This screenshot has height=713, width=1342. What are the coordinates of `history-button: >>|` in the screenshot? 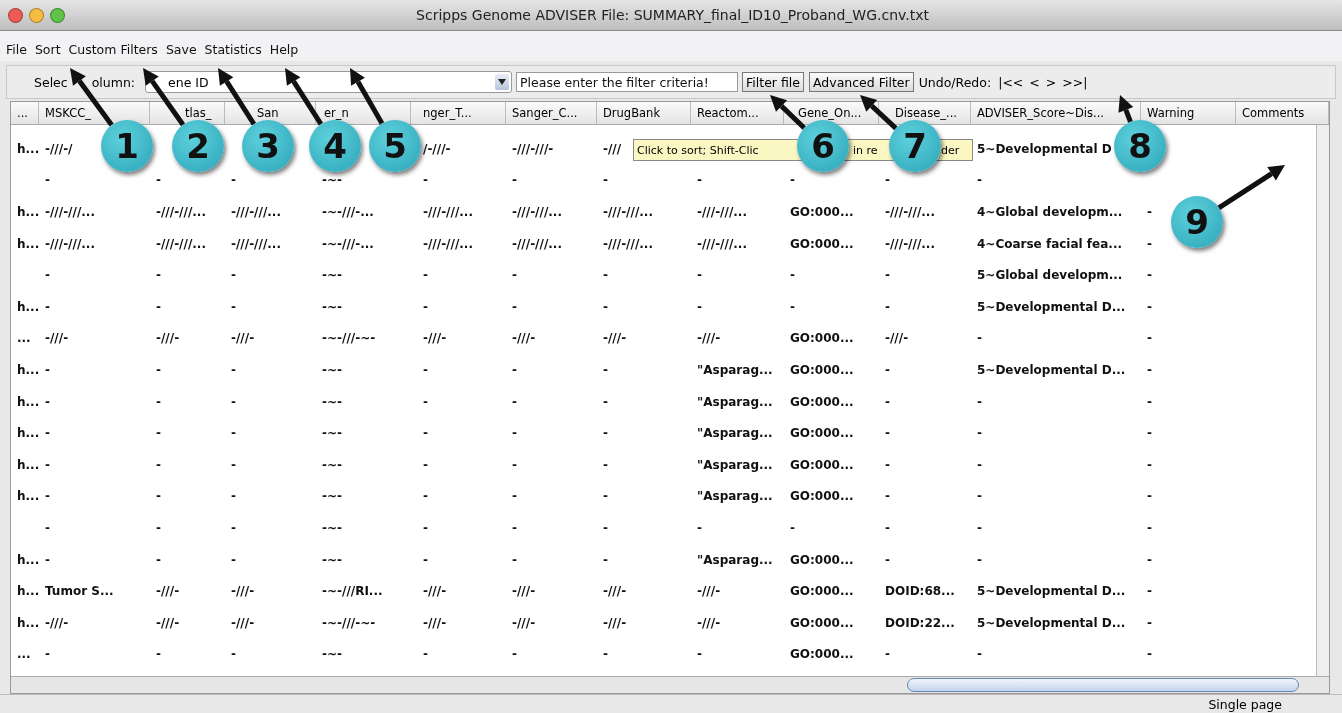 It's located at (1075, 82).